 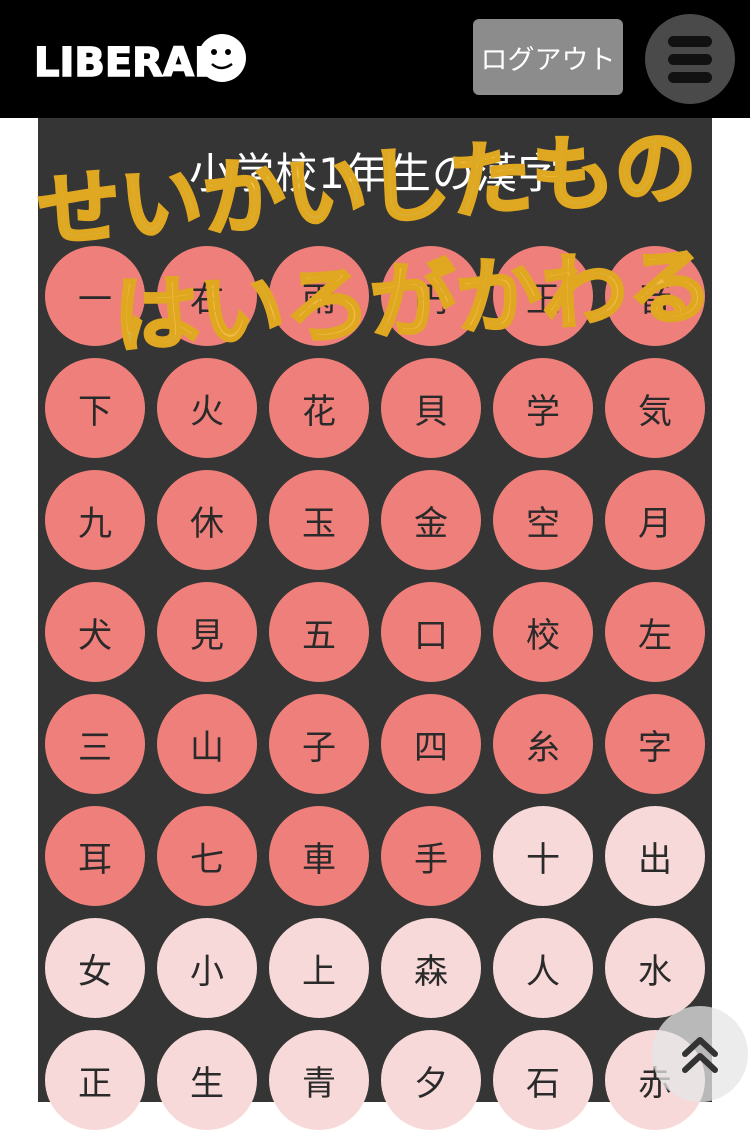 I want to click on kanji-cell: 五, so click(x=319, y=632).